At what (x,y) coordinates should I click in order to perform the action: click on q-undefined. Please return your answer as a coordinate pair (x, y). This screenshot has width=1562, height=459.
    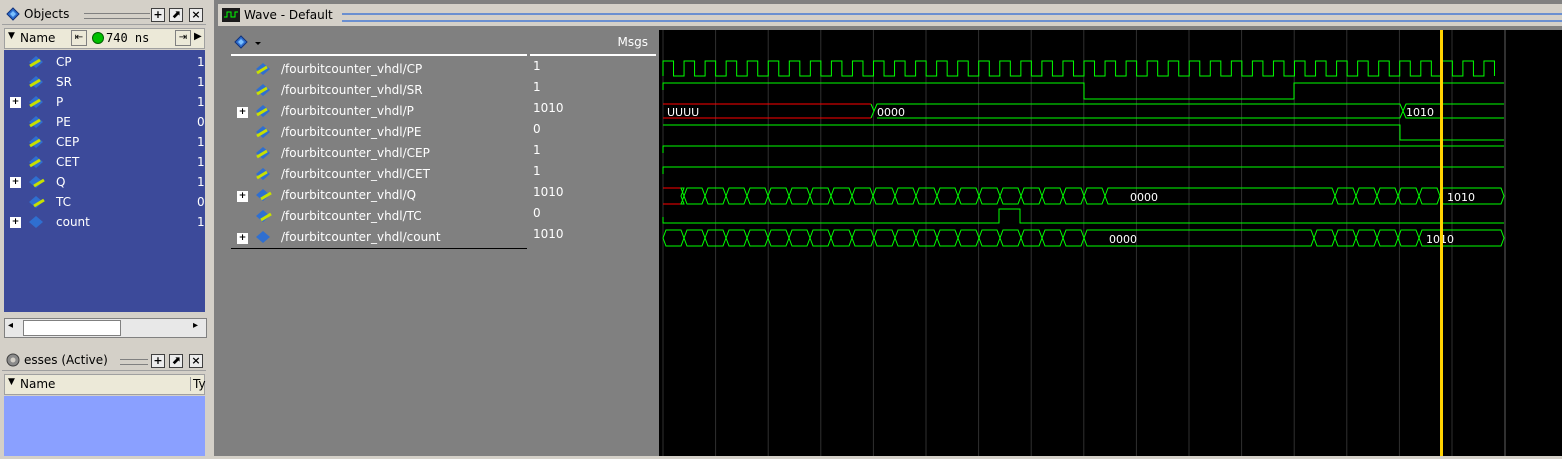
    Looking at the image, I should click on (672, 196).